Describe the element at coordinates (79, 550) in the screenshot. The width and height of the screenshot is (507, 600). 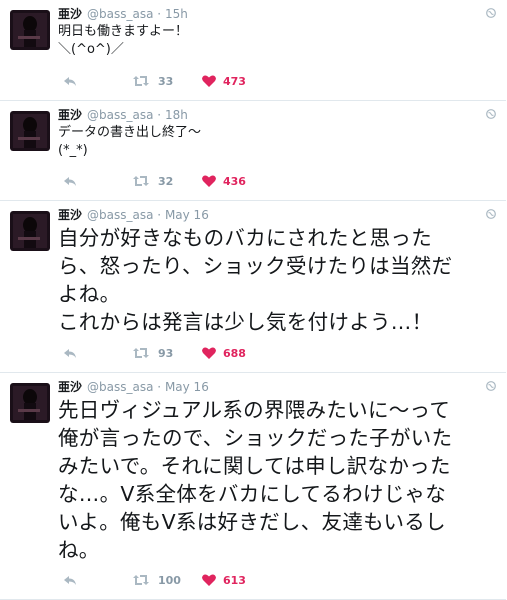
I see `tweet-line: ね。` at that location.